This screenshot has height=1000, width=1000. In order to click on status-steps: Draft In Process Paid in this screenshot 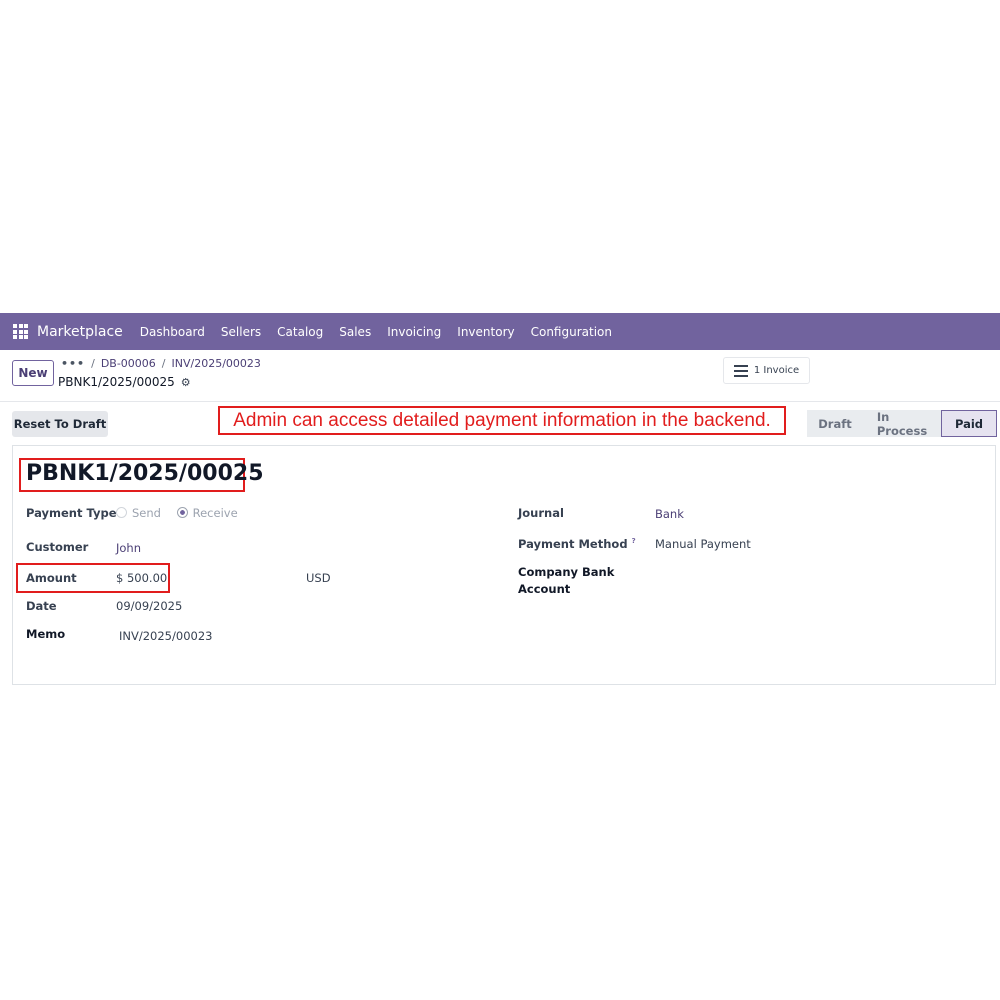, I will do `click(902, 424)`.